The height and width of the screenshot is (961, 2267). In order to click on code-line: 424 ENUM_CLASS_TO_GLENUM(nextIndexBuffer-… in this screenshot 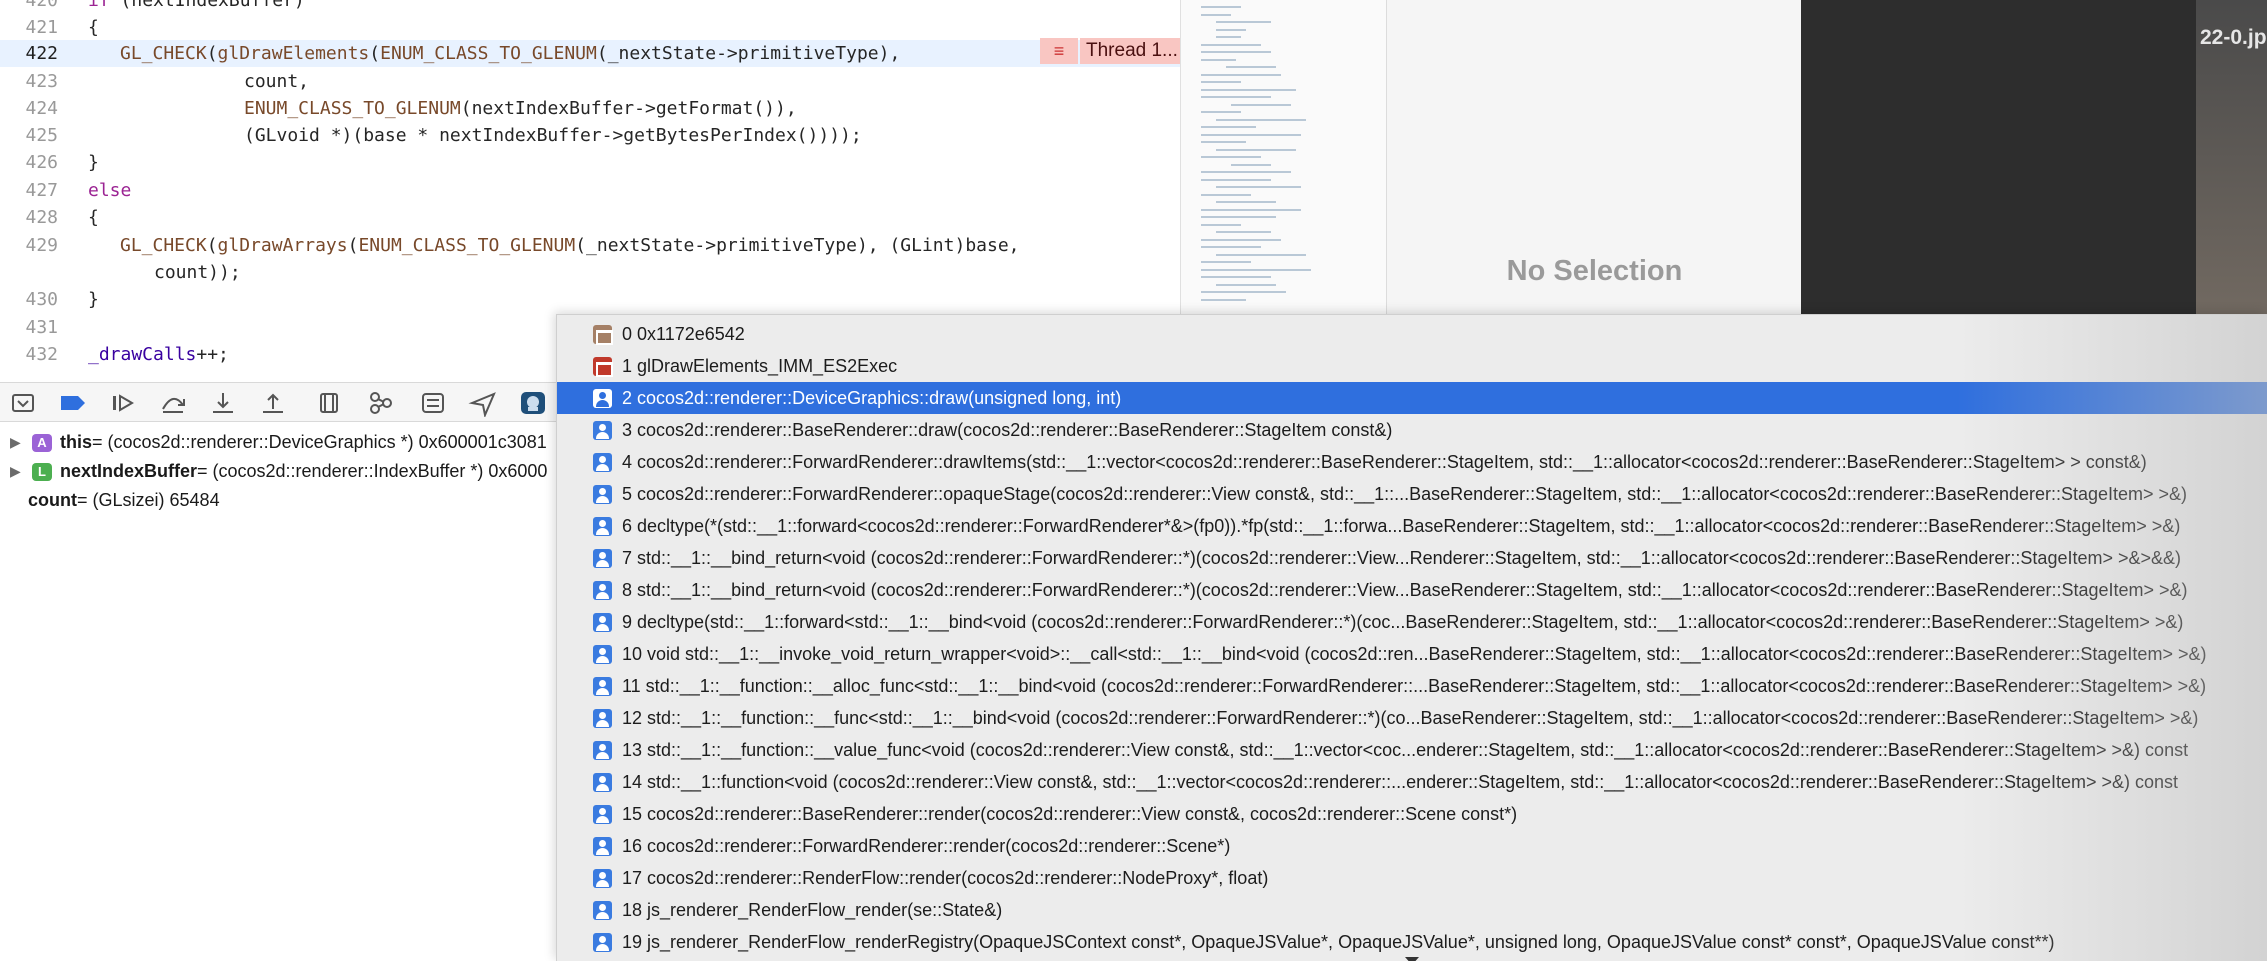, I will do `click(590, 108)`.